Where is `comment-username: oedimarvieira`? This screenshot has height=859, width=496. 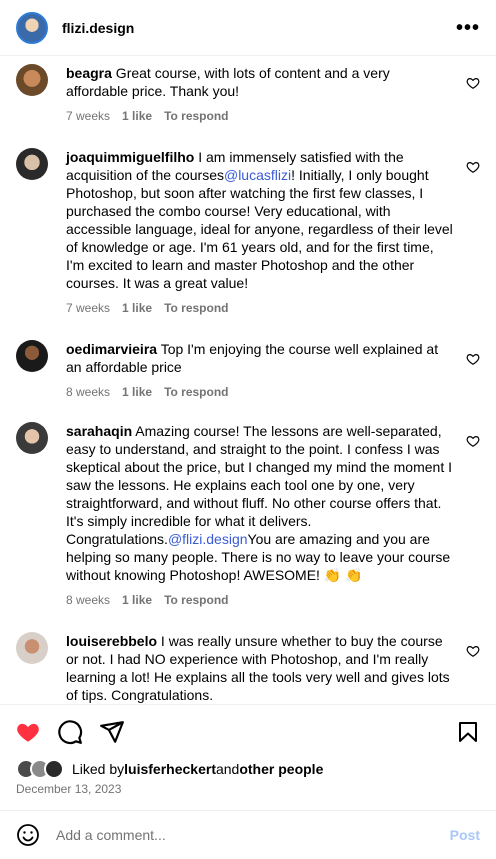
comment-username: oedimarvieira is located at coordinates (111, 349).